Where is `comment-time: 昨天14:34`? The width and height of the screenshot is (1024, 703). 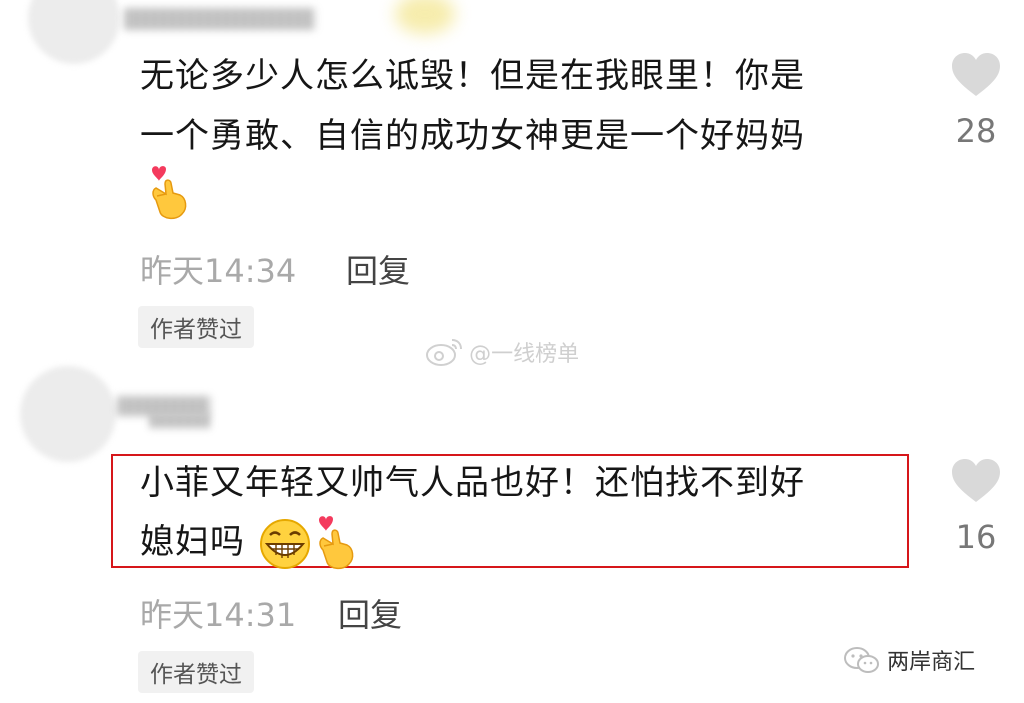
comment-time: 昨天14:34 is located at coordinates (218, 271).